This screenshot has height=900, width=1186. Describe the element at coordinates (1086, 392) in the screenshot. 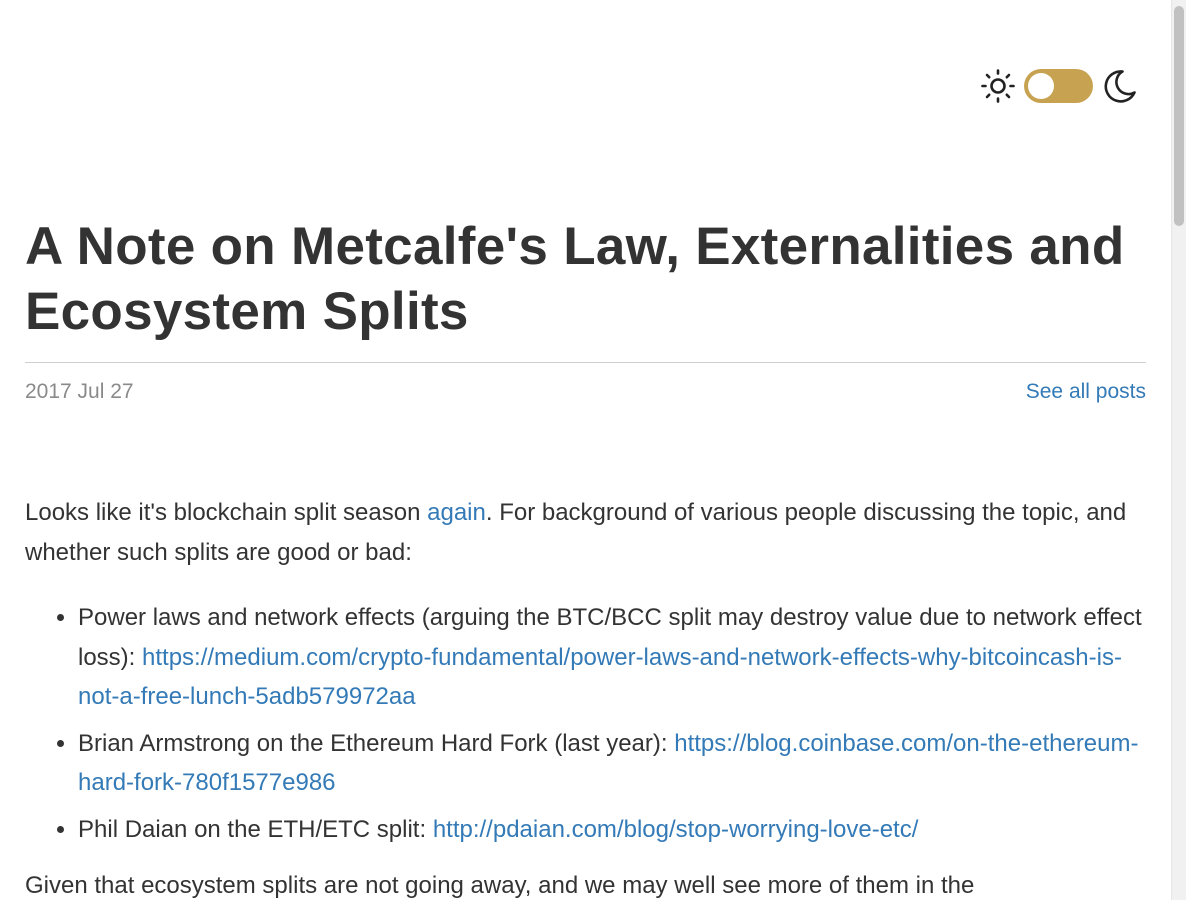

I see `see-all-posts-link: See all posts` at that location.